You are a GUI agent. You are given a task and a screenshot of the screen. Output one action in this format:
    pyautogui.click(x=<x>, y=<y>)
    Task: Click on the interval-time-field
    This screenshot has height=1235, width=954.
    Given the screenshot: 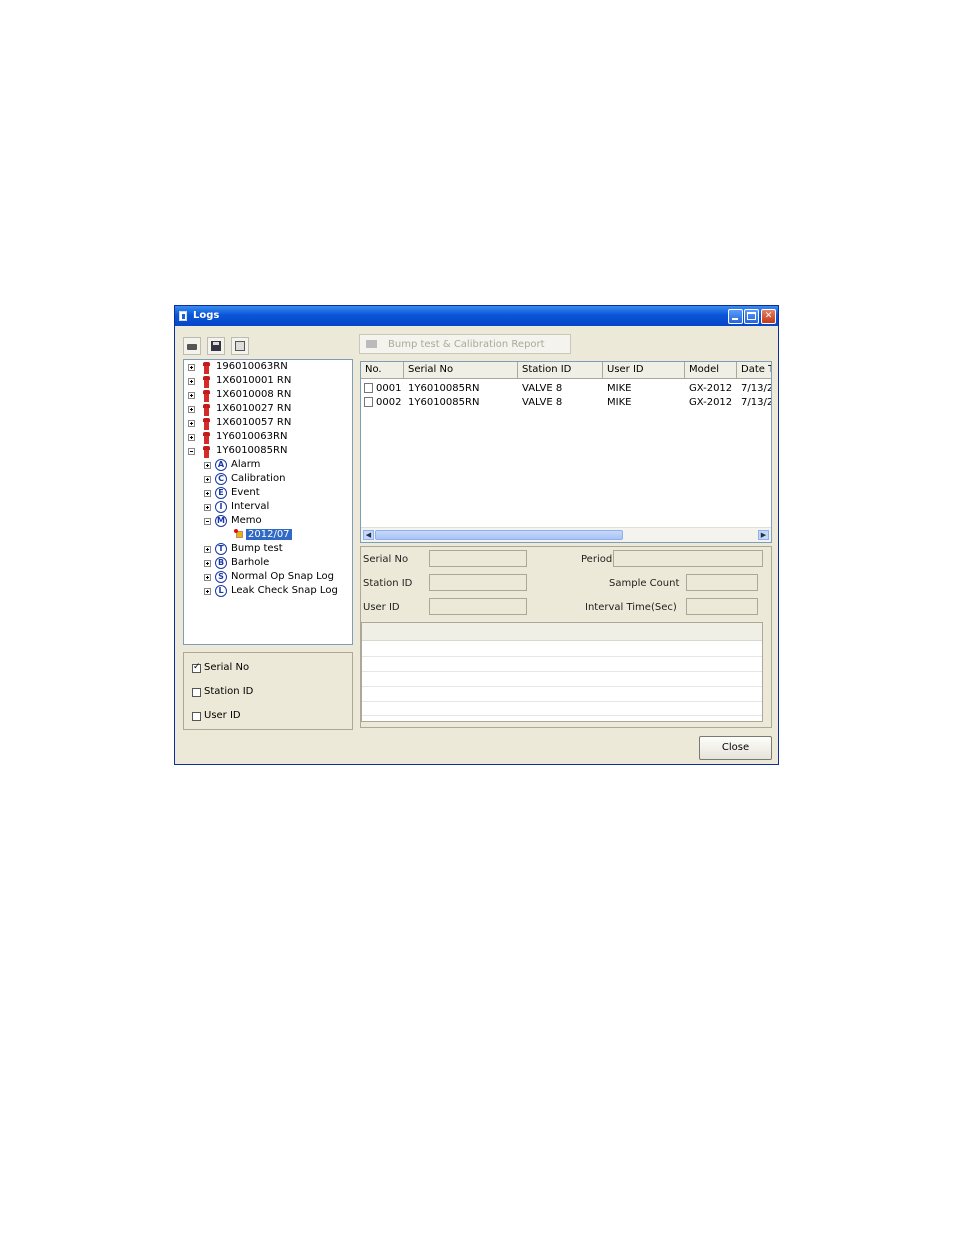 What is the action you would take?
    pyautogui.click(x=722, y=606)
    